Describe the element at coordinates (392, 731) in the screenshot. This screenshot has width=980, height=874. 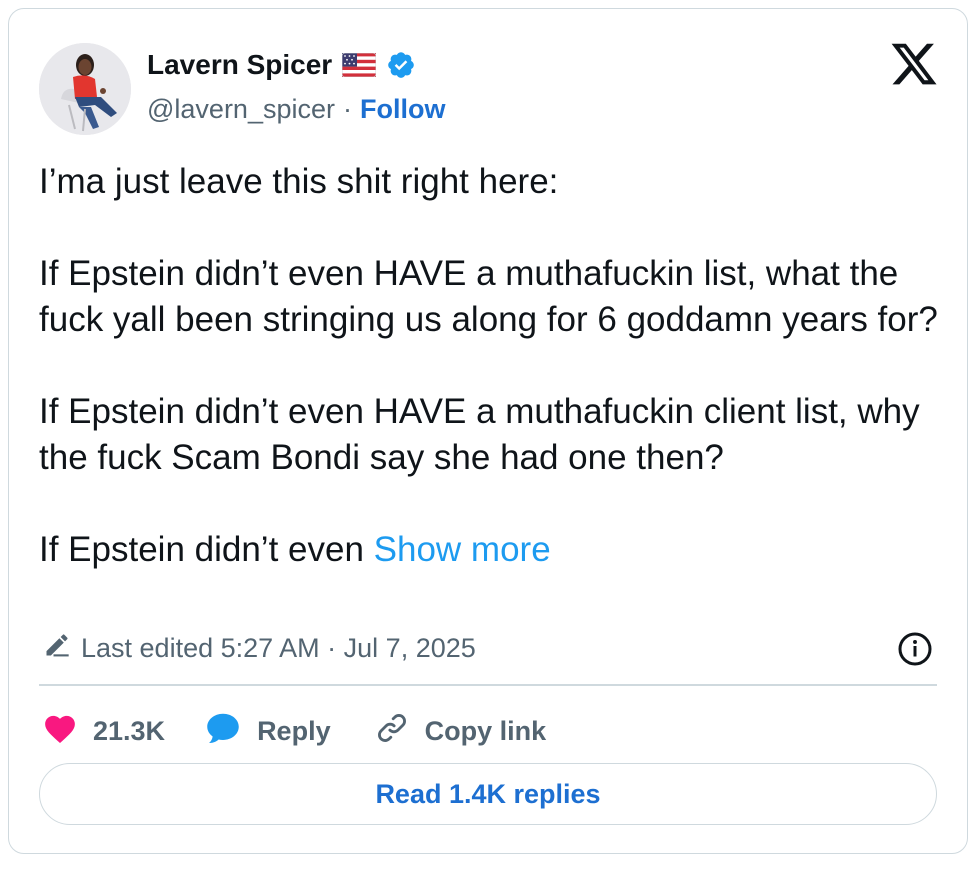
I see `link-icon` at that location.